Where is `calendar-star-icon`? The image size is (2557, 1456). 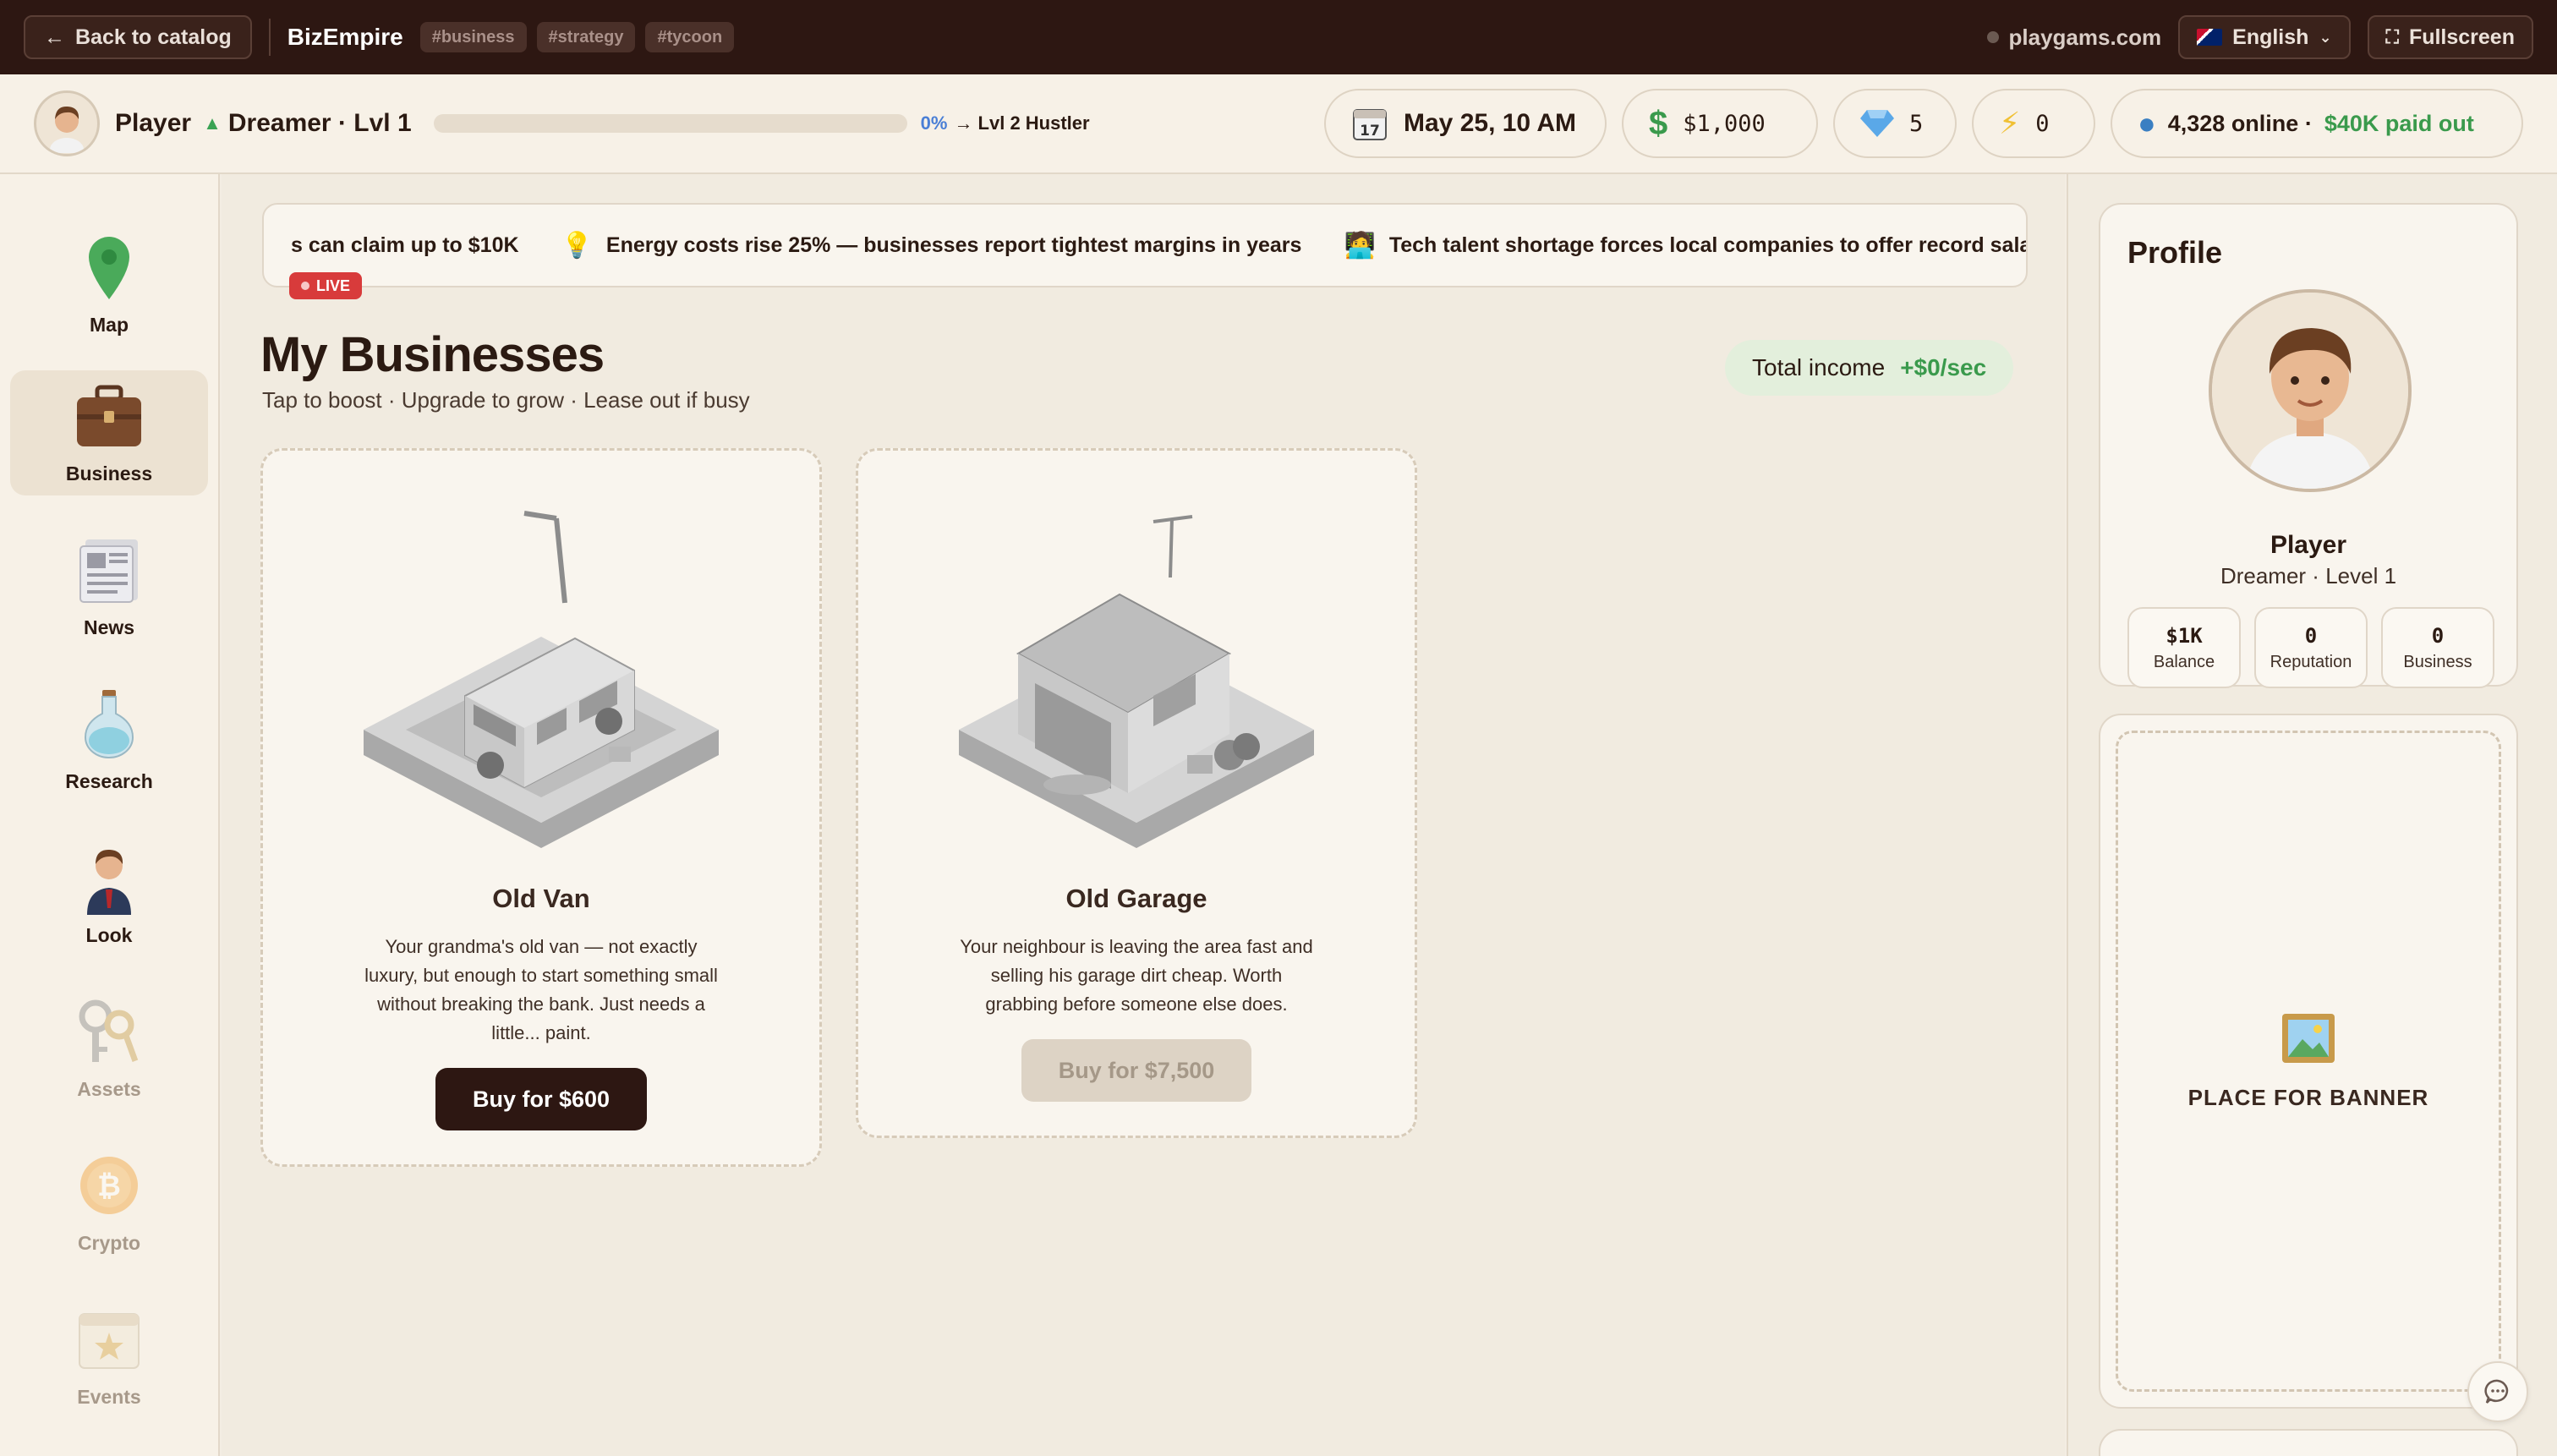 calendar-star-icon is located at coordinates (109, 1339).